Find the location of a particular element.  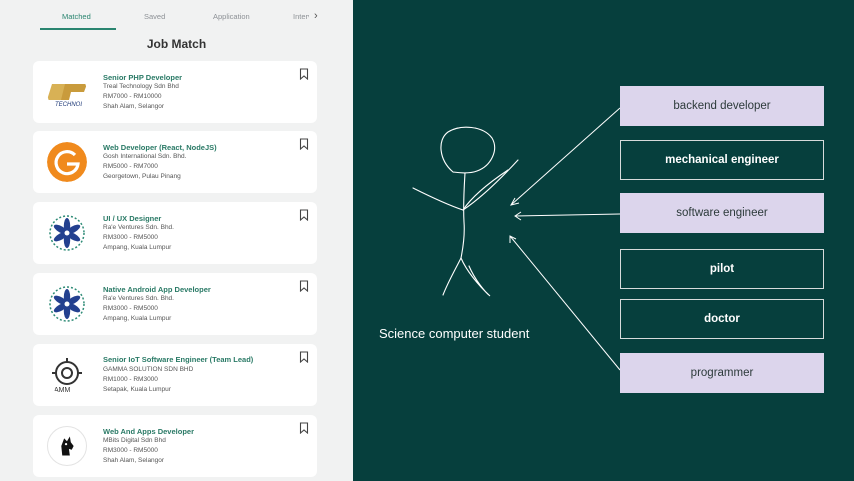

job-salary: RM5000 - RM7000 is located at coordinates (130, 166).